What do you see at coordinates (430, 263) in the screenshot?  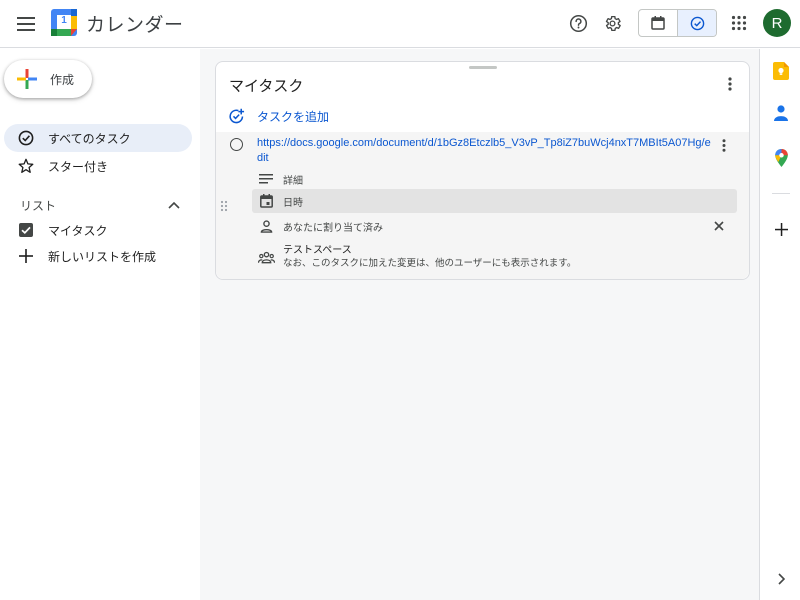 I see `space-note: なお、このタスクに加えた変更は、他のユーザーにも表示されます。` at bounding box center [430, 263].